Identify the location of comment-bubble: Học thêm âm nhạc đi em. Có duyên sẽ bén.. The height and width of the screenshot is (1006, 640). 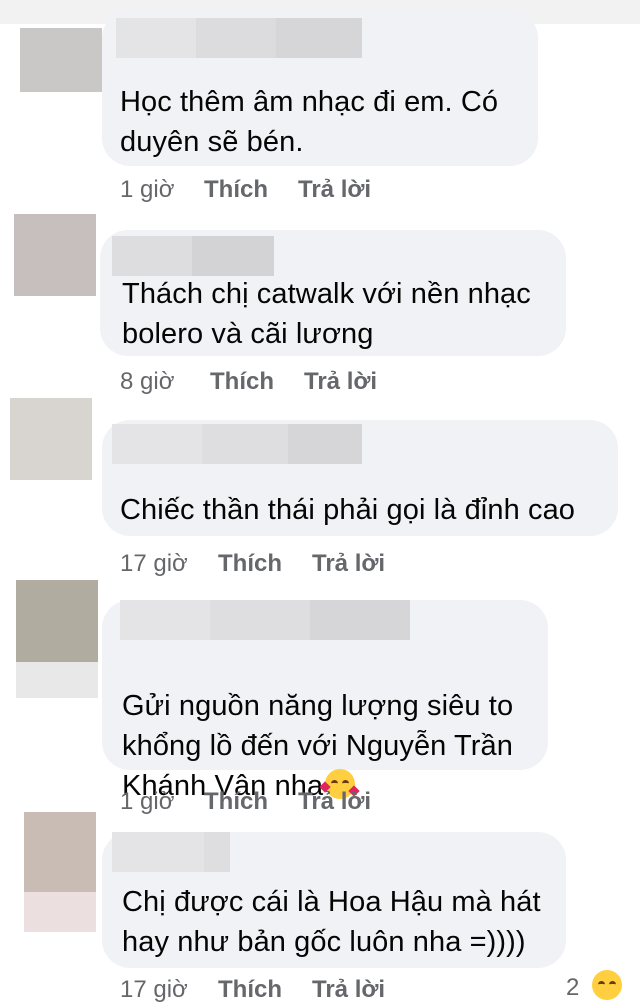
(320, 88).